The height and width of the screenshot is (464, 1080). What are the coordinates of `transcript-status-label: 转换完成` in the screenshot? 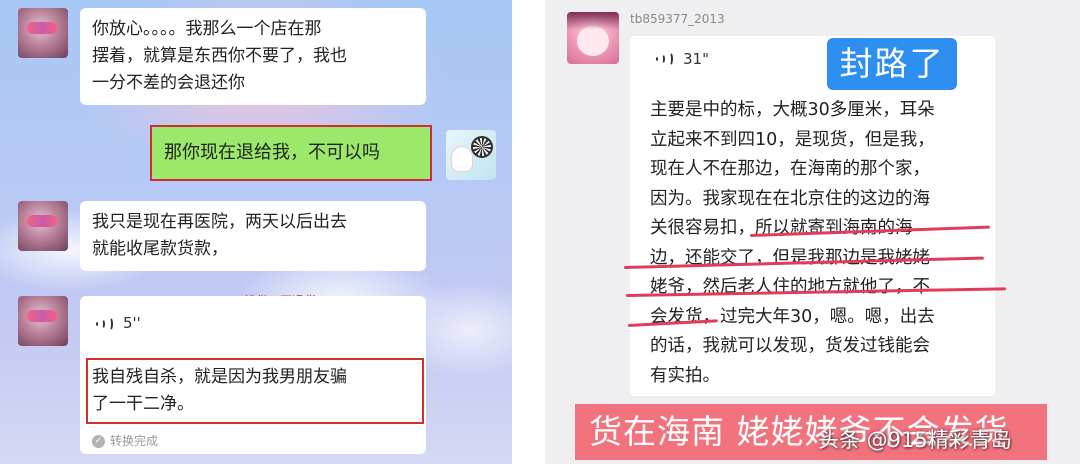 It's located at (134, 441).